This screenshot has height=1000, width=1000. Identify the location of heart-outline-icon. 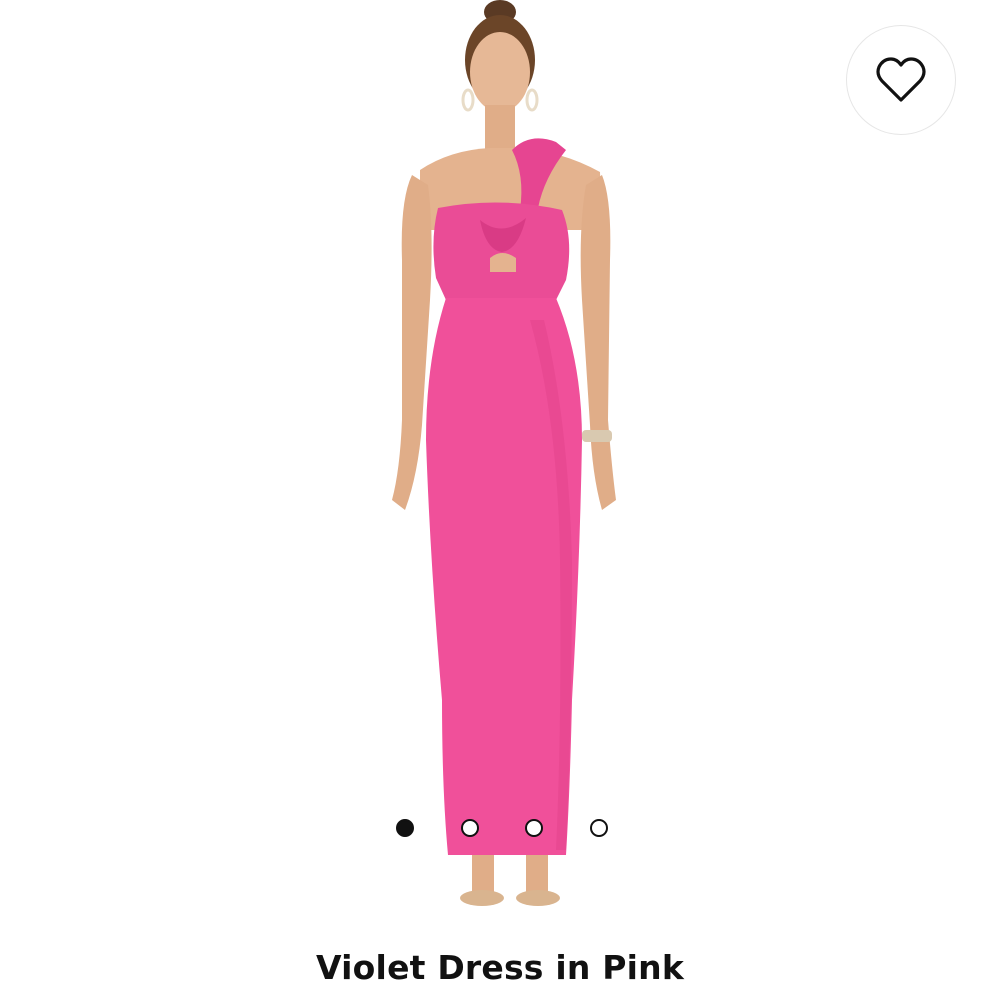
(901, 79).